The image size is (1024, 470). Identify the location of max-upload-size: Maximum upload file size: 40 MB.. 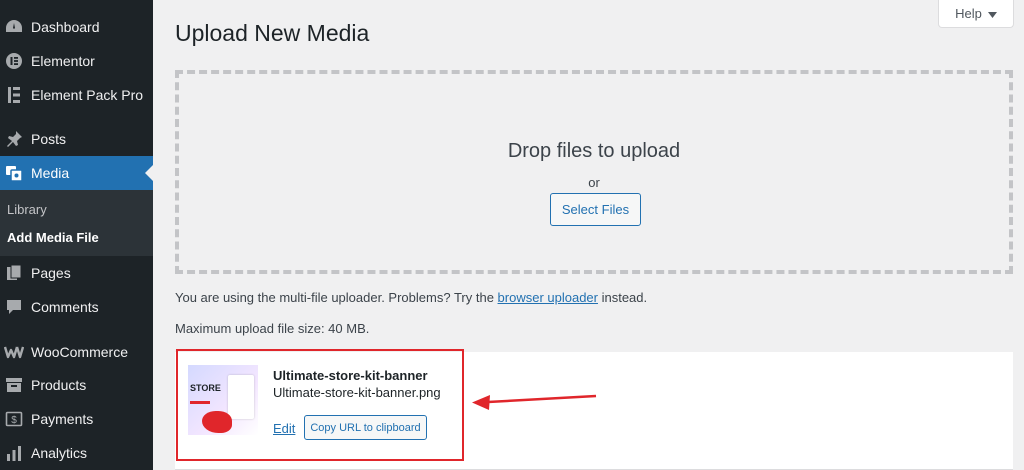
(272, 328).